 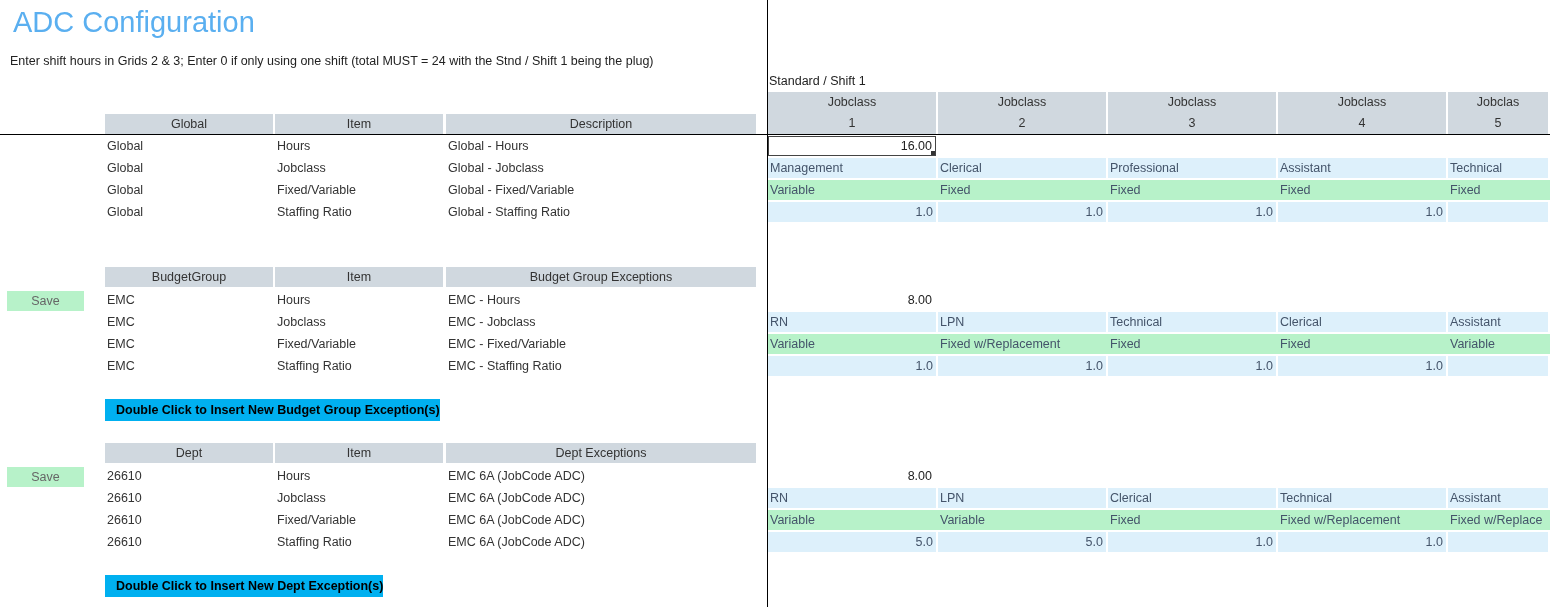 I want to click on column-header: BudgetGroup, so click(x=189, y=277).